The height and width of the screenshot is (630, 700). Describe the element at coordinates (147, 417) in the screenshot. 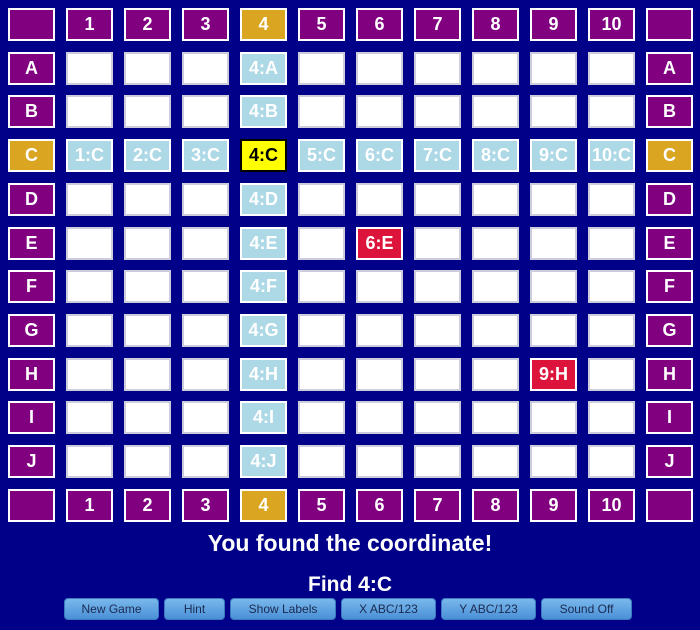

I see `grid-cell-2-I` at that location.